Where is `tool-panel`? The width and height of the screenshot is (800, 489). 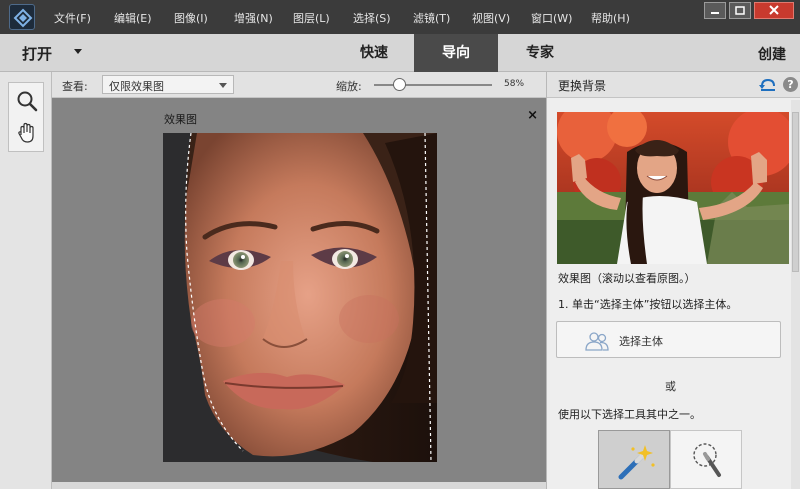
tool-panel is located at coordinates (26, 280).